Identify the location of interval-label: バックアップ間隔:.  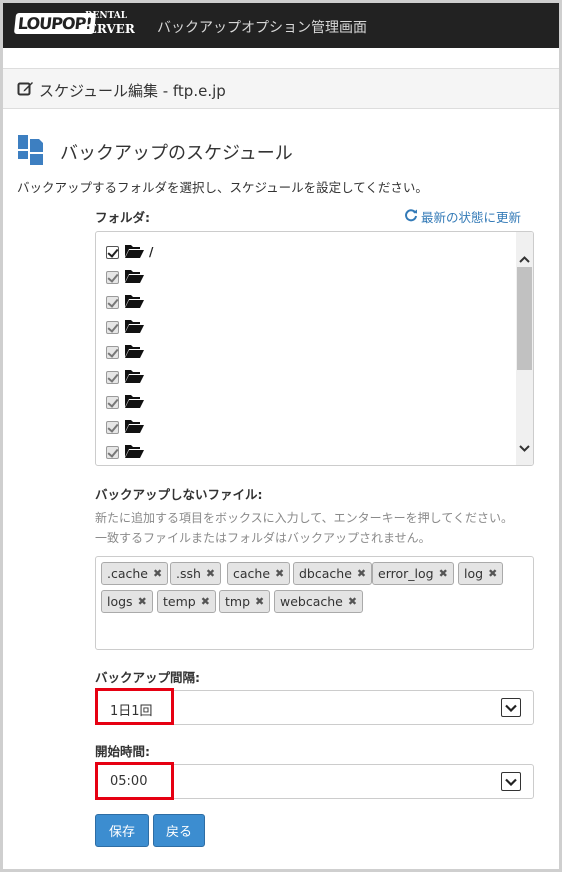
(147, 677).